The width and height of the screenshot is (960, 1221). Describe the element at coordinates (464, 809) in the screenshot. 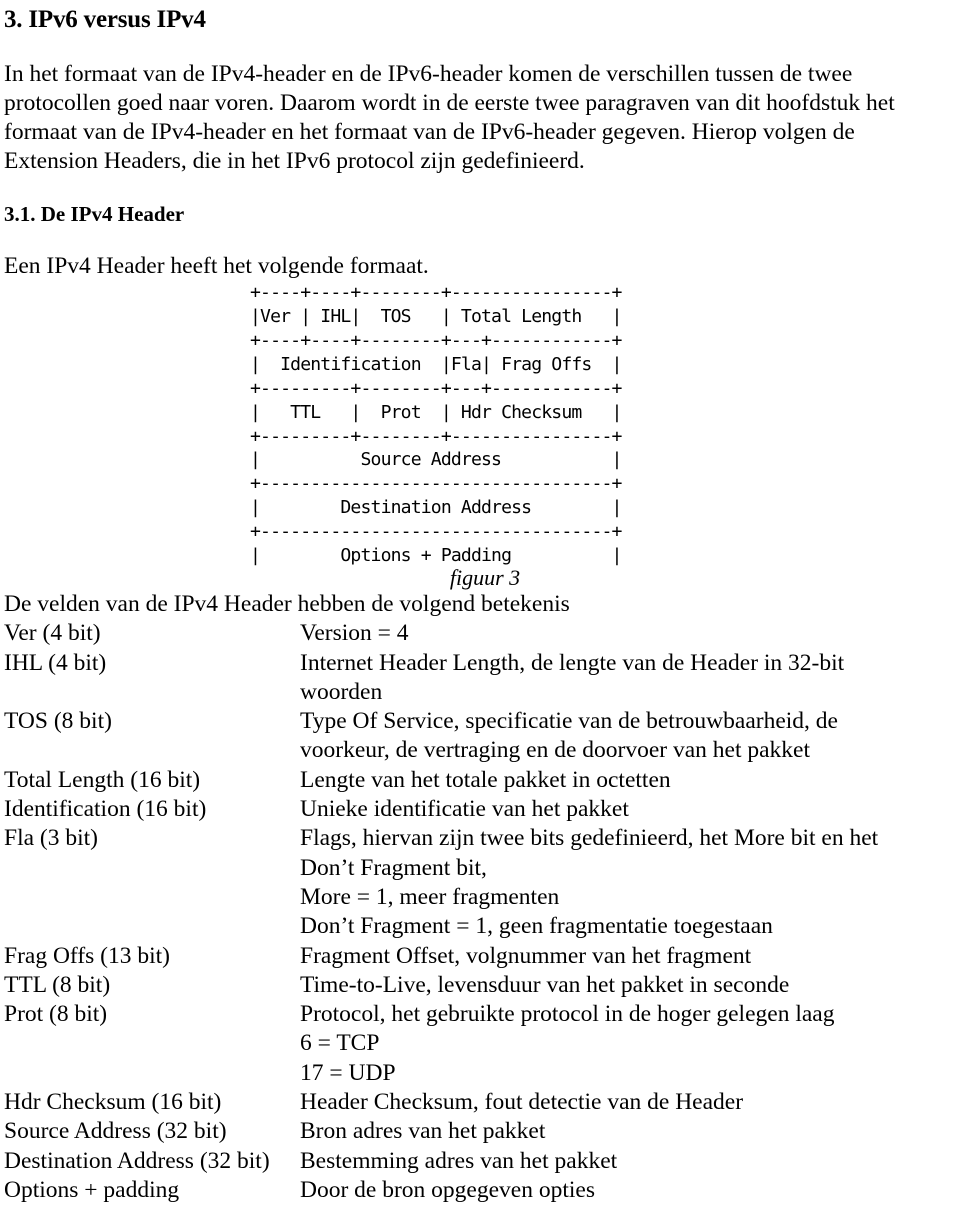

I see `definition-line: Unieke identificatie van het pakket` at that location.